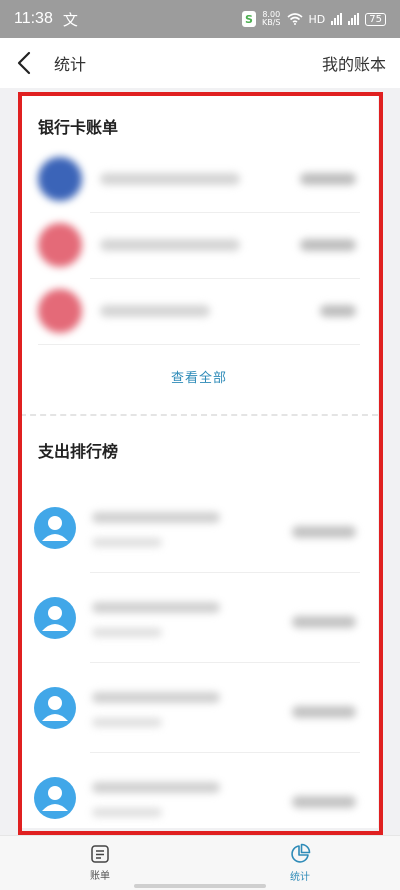  I want to click on battery-icon: 75, so click(375, 19).